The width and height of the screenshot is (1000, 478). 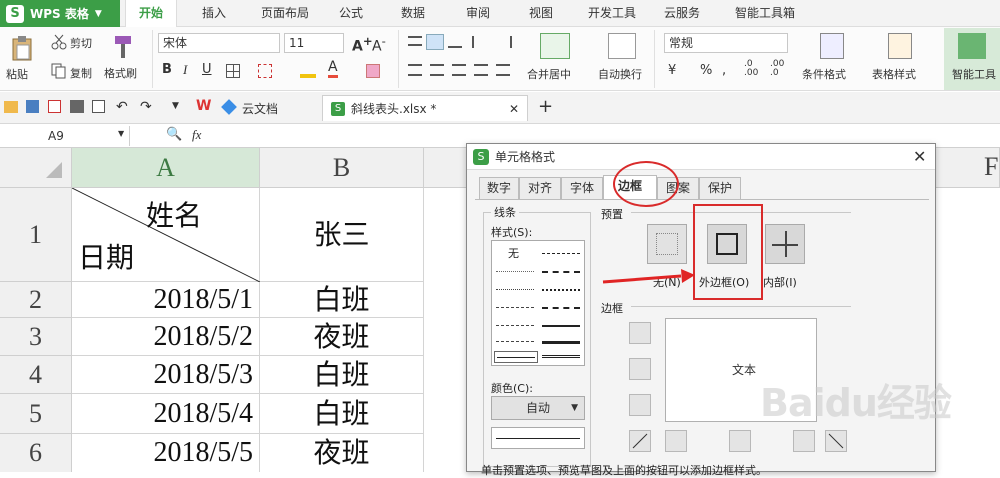 What do you see at coordinates (123, 47) in the screenshot?
I see `format-painter-icon` at bounding box center [123, 47].